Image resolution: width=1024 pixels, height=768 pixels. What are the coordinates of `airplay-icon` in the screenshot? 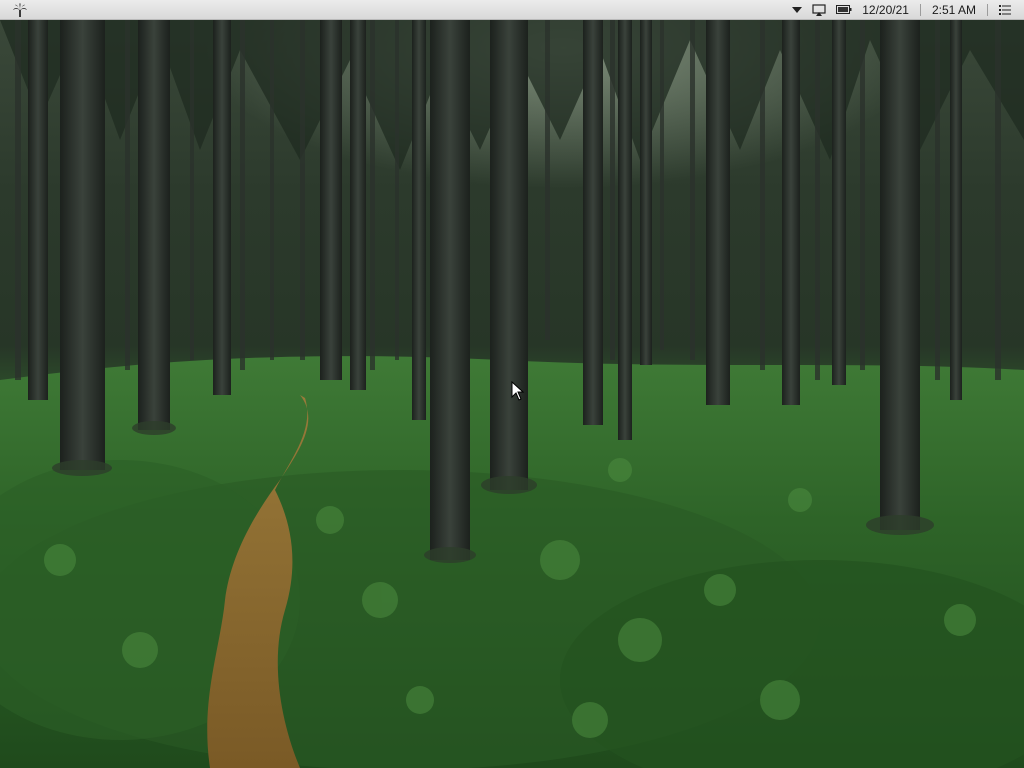 It's located at (819, 9).